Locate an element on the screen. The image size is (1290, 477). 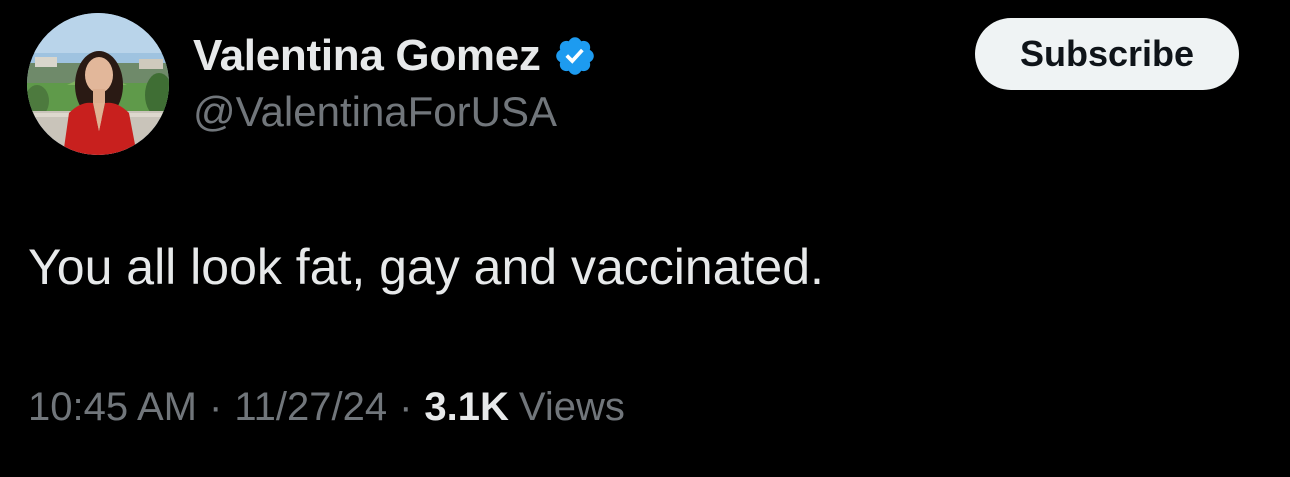
author-handle: @ValentinaForUSA is located at coordinates (375, 112).